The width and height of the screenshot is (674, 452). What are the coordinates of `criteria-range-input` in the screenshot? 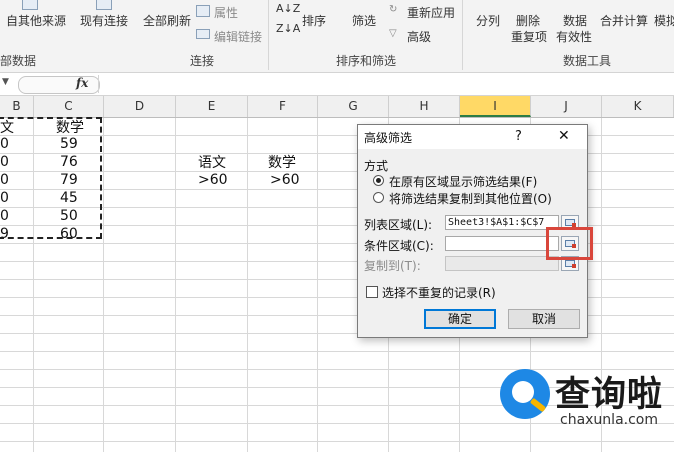 It's located at (502, 243).